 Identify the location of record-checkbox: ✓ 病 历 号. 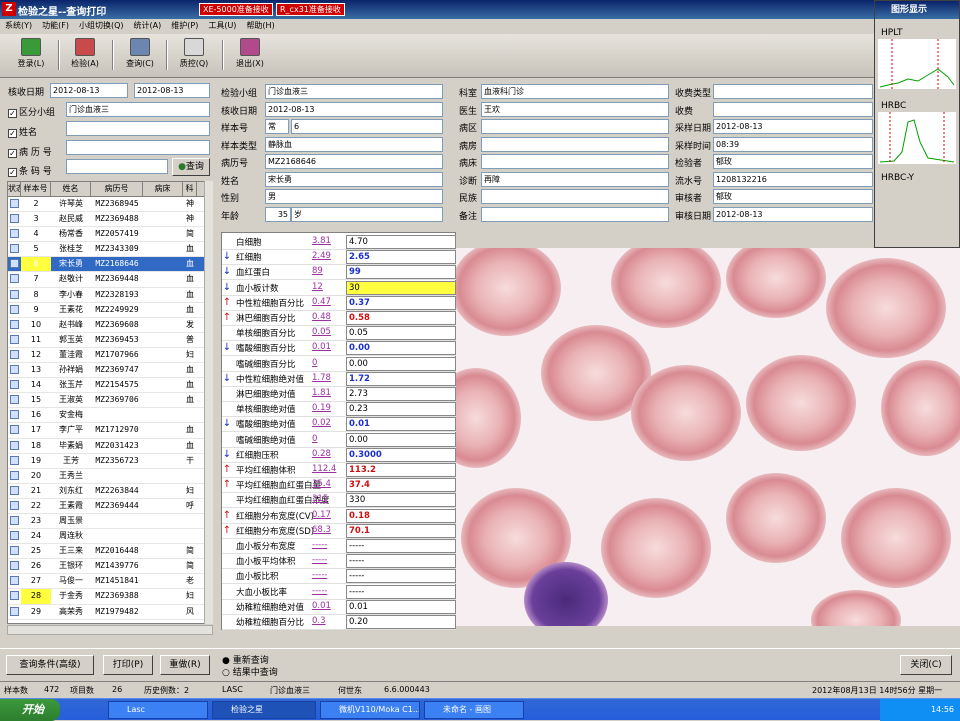
(30, 151).